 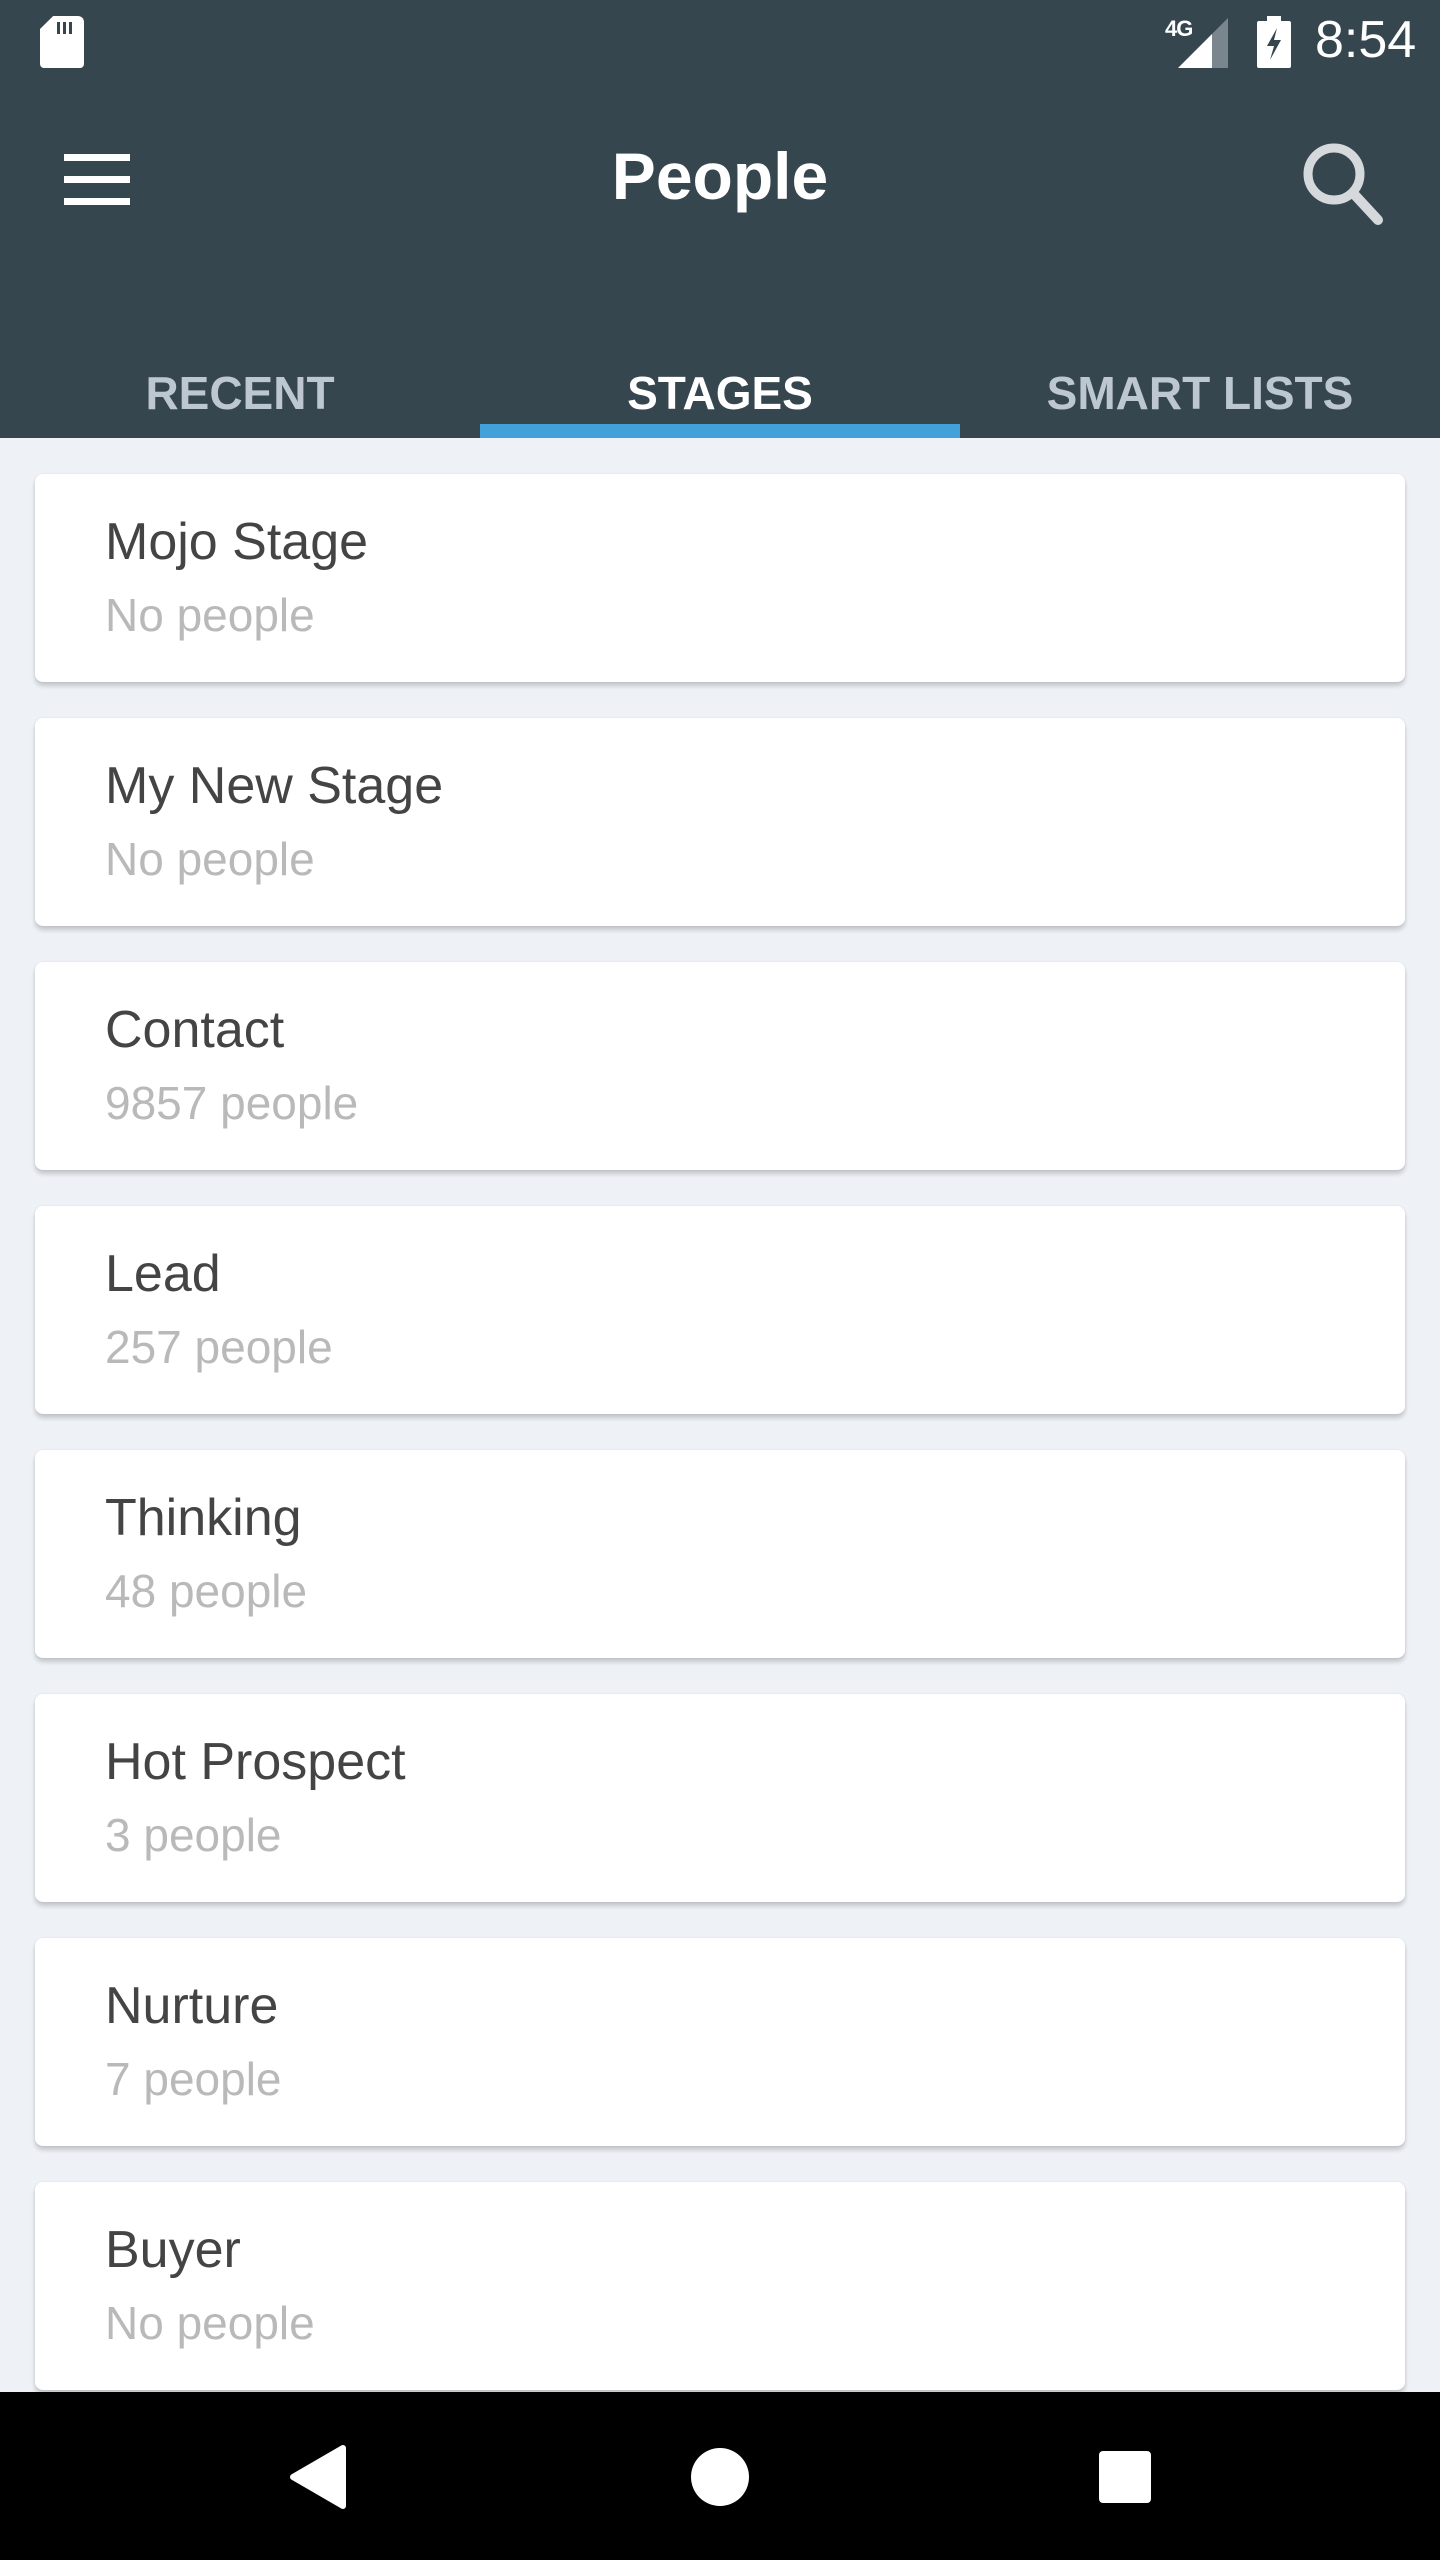 I want to click on back-icon, so click(x=318, y=2477).